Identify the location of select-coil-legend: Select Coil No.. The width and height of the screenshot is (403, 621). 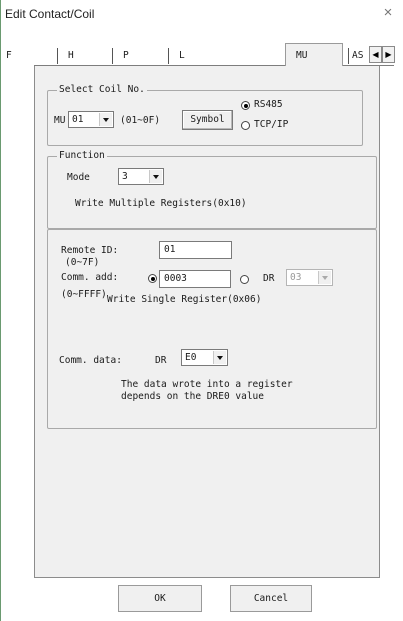
(102, 89).